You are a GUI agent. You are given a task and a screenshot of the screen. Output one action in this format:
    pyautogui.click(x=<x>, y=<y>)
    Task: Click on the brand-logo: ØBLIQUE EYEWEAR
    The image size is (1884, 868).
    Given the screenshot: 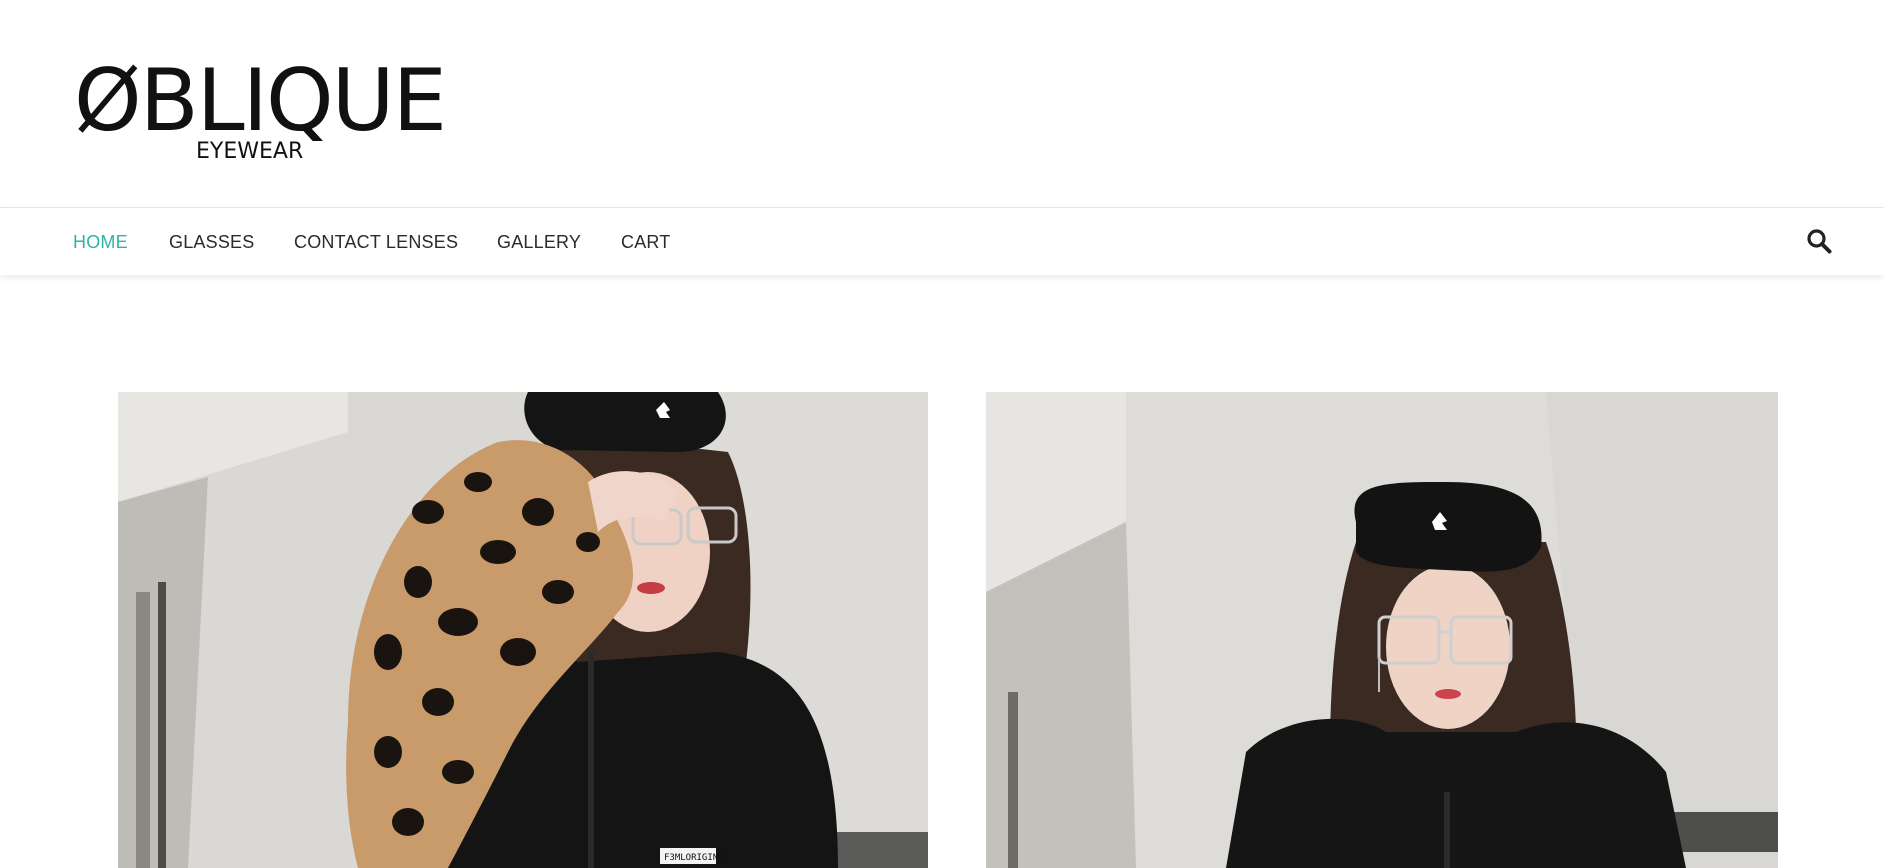 What is the action you would take?
    pyautogui.click(x=258, y=109)
    